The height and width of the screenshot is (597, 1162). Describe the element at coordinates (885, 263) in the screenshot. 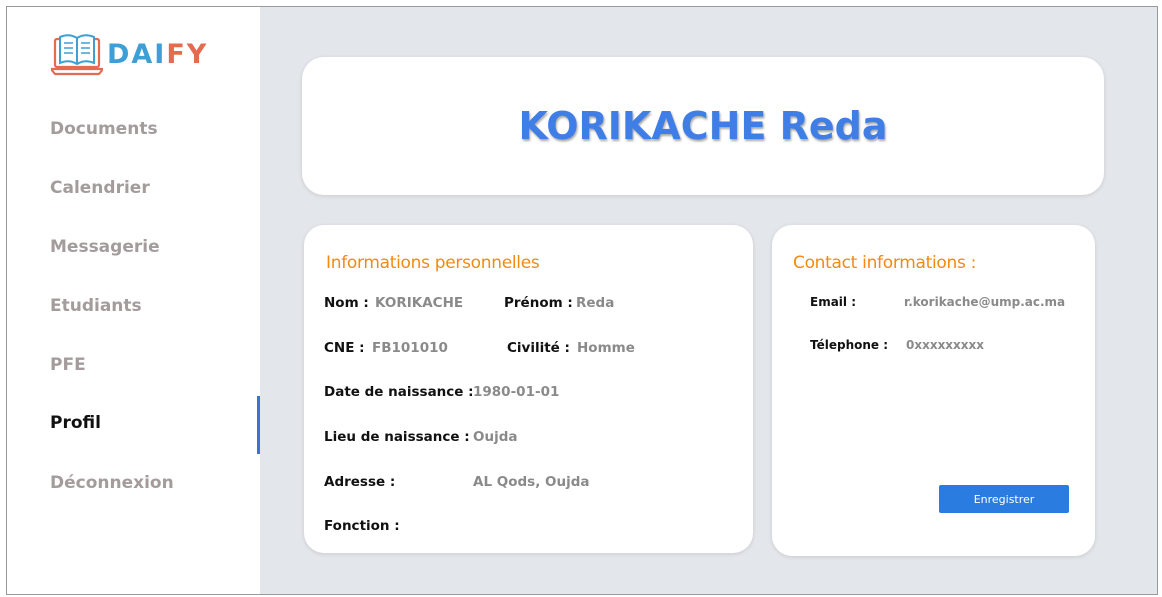

I see `contact-info-heading: Contact informations :` at that location.